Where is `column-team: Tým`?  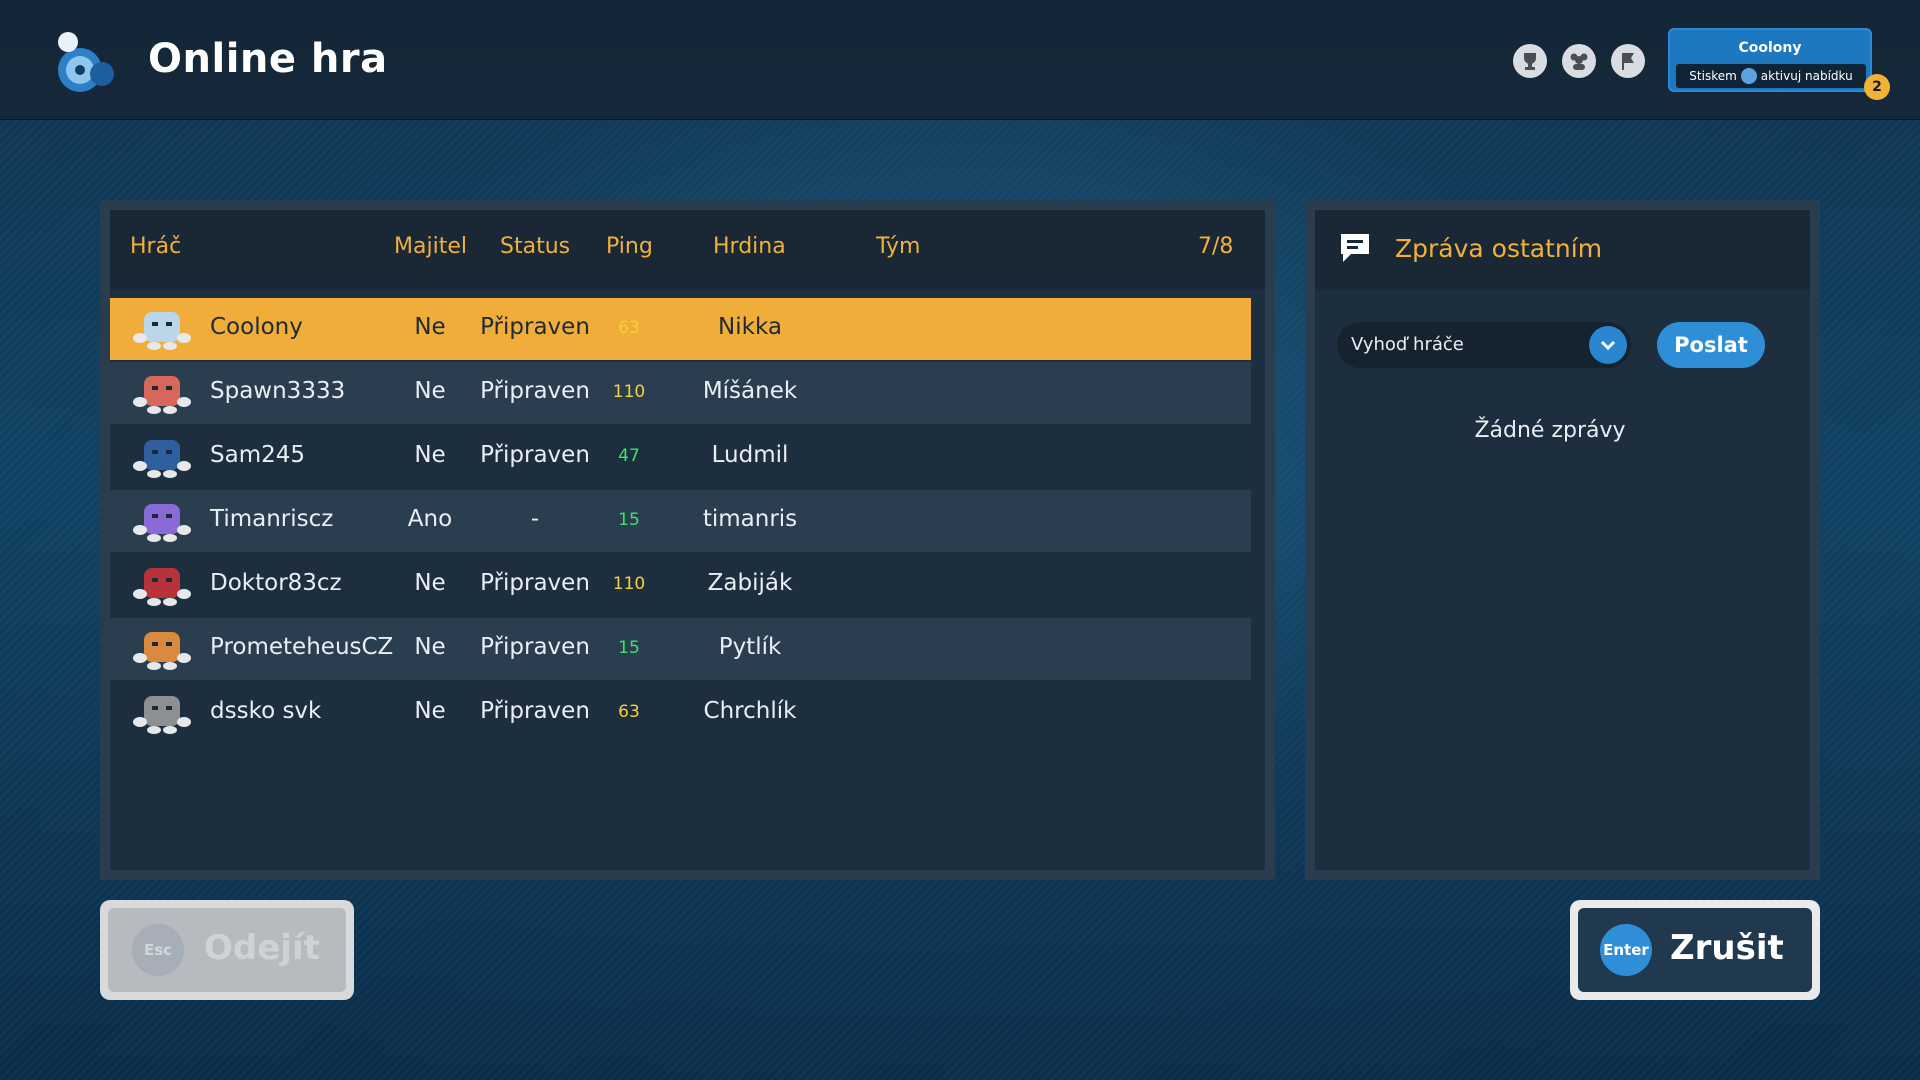
column-team: Tým is located at coordinates (898, 246).